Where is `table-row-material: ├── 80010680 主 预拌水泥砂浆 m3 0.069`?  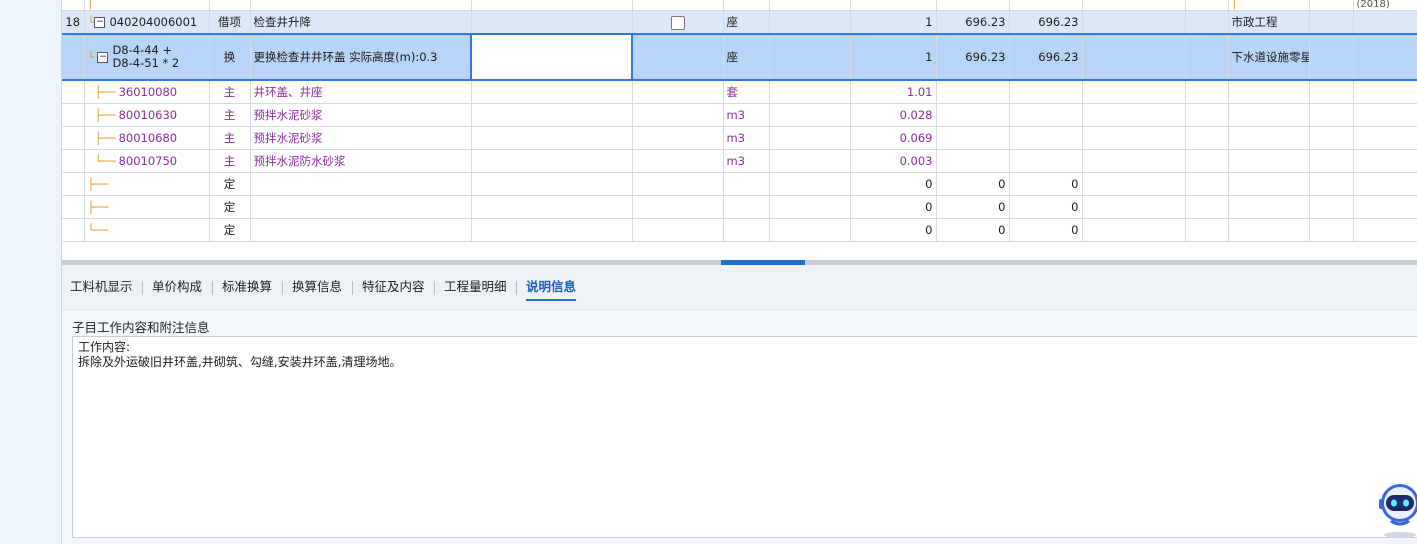
table-row-material: ├── 80010680 主 预拌水泥砂浆 m3 0.069 is located at coordinates (739, 138).